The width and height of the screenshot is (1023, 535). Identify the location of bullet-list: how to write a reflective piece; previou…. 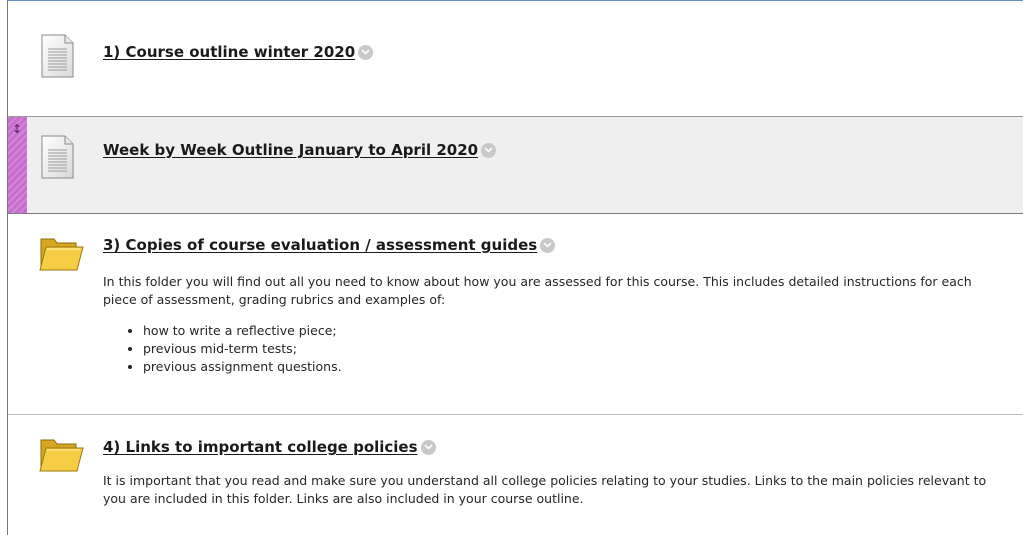
(551, 349).